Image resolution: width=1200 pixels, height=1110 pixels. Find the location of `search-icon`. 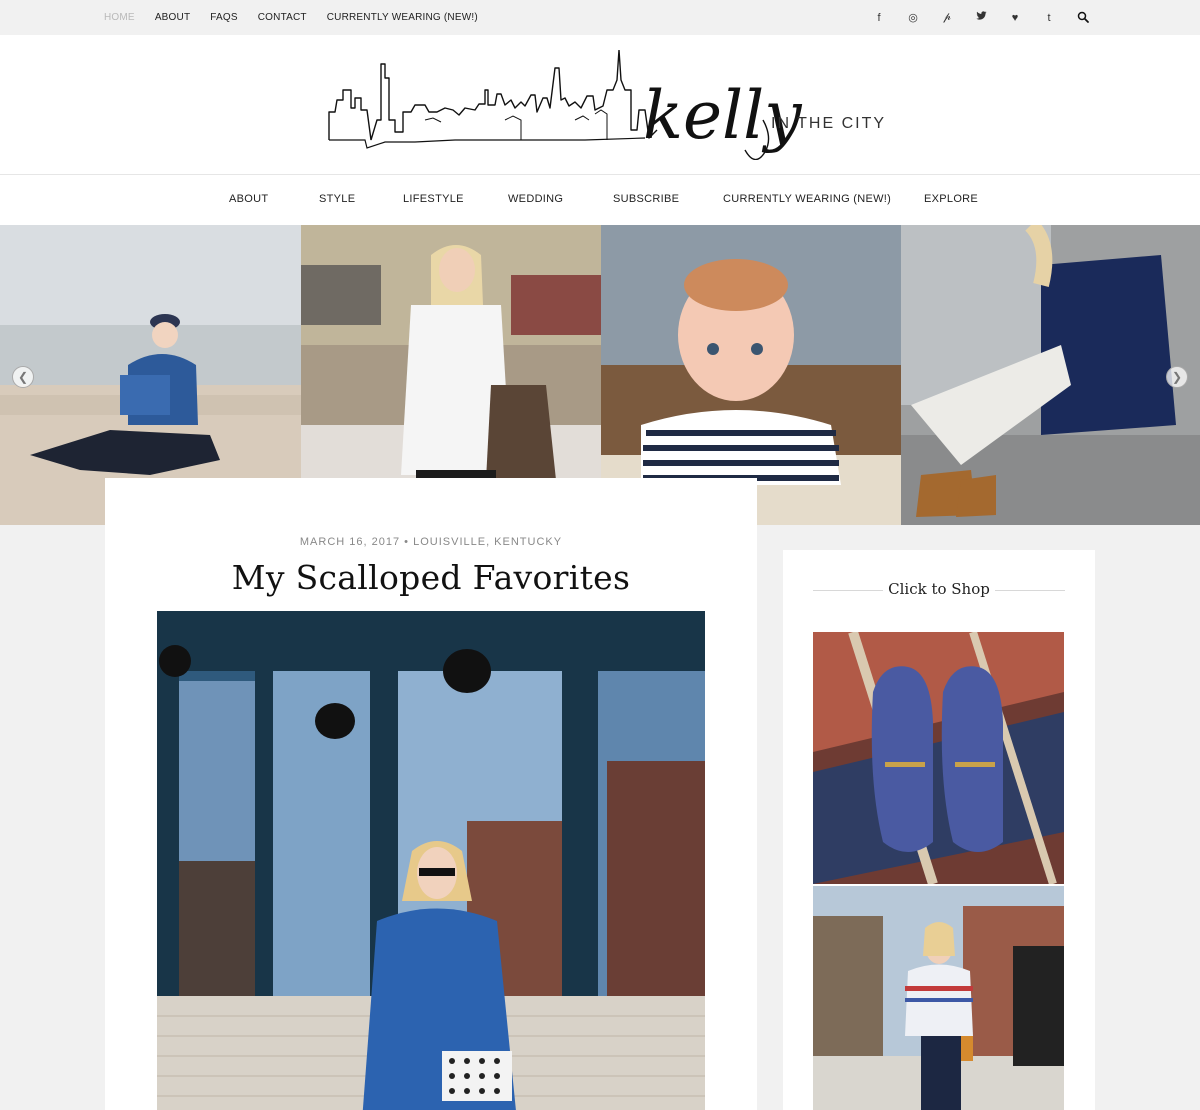

search-icon is located at coordinates (1083, 18).